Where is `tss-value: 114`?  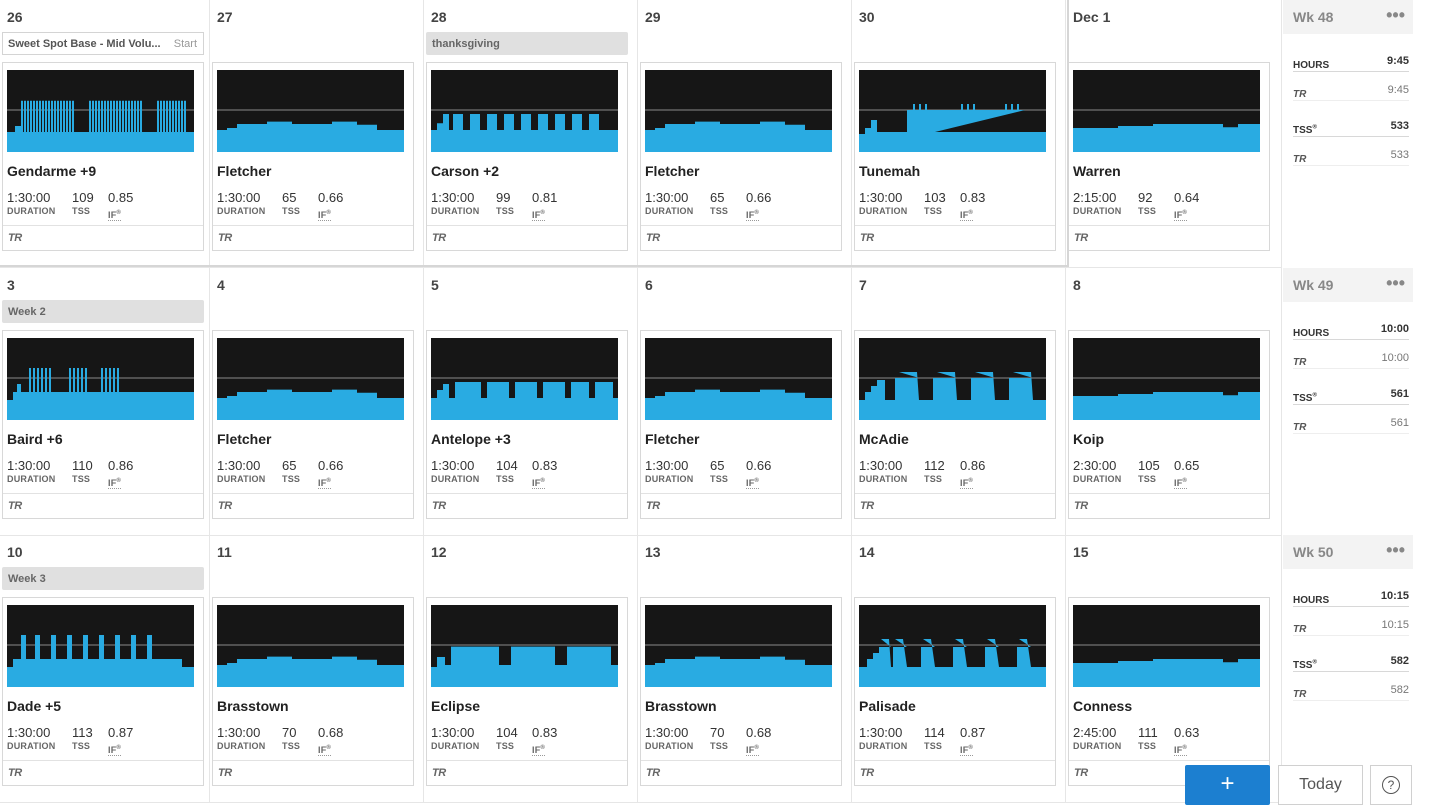 tss-value: 114 is located at coordinates (934, 732).